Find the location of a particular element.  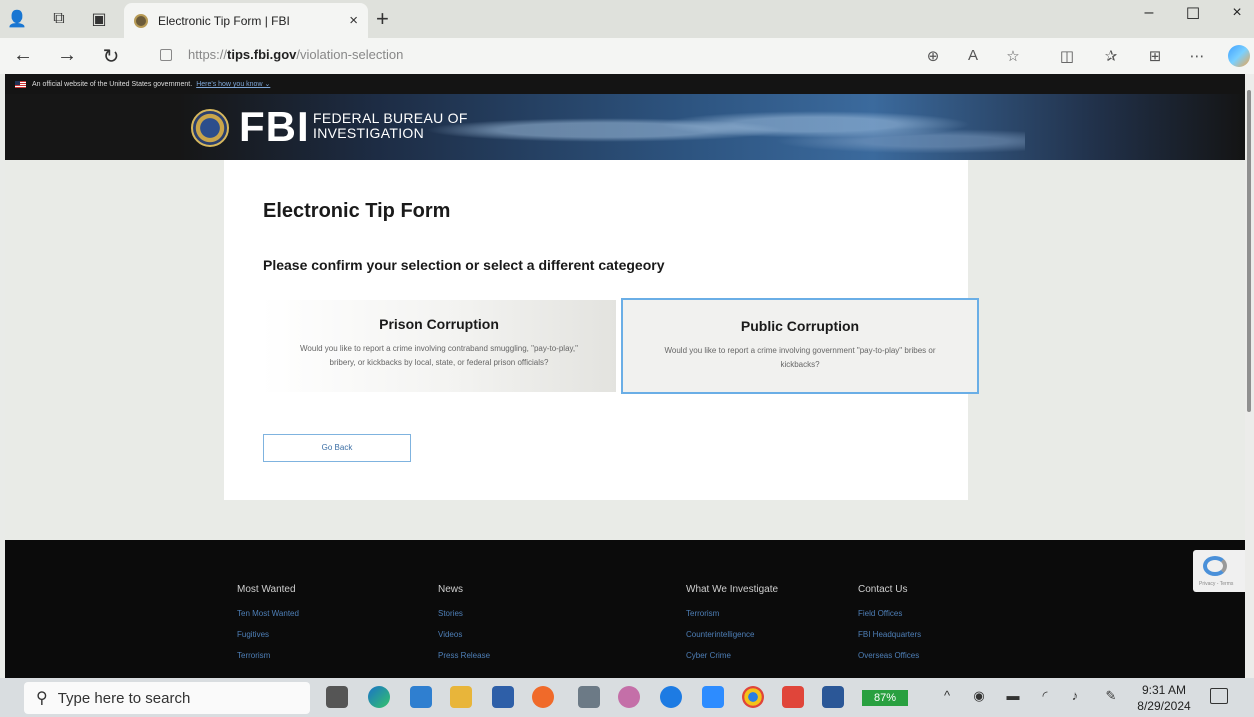

clock-date: 8/29/2024 is located at coordinates (1164, 706).